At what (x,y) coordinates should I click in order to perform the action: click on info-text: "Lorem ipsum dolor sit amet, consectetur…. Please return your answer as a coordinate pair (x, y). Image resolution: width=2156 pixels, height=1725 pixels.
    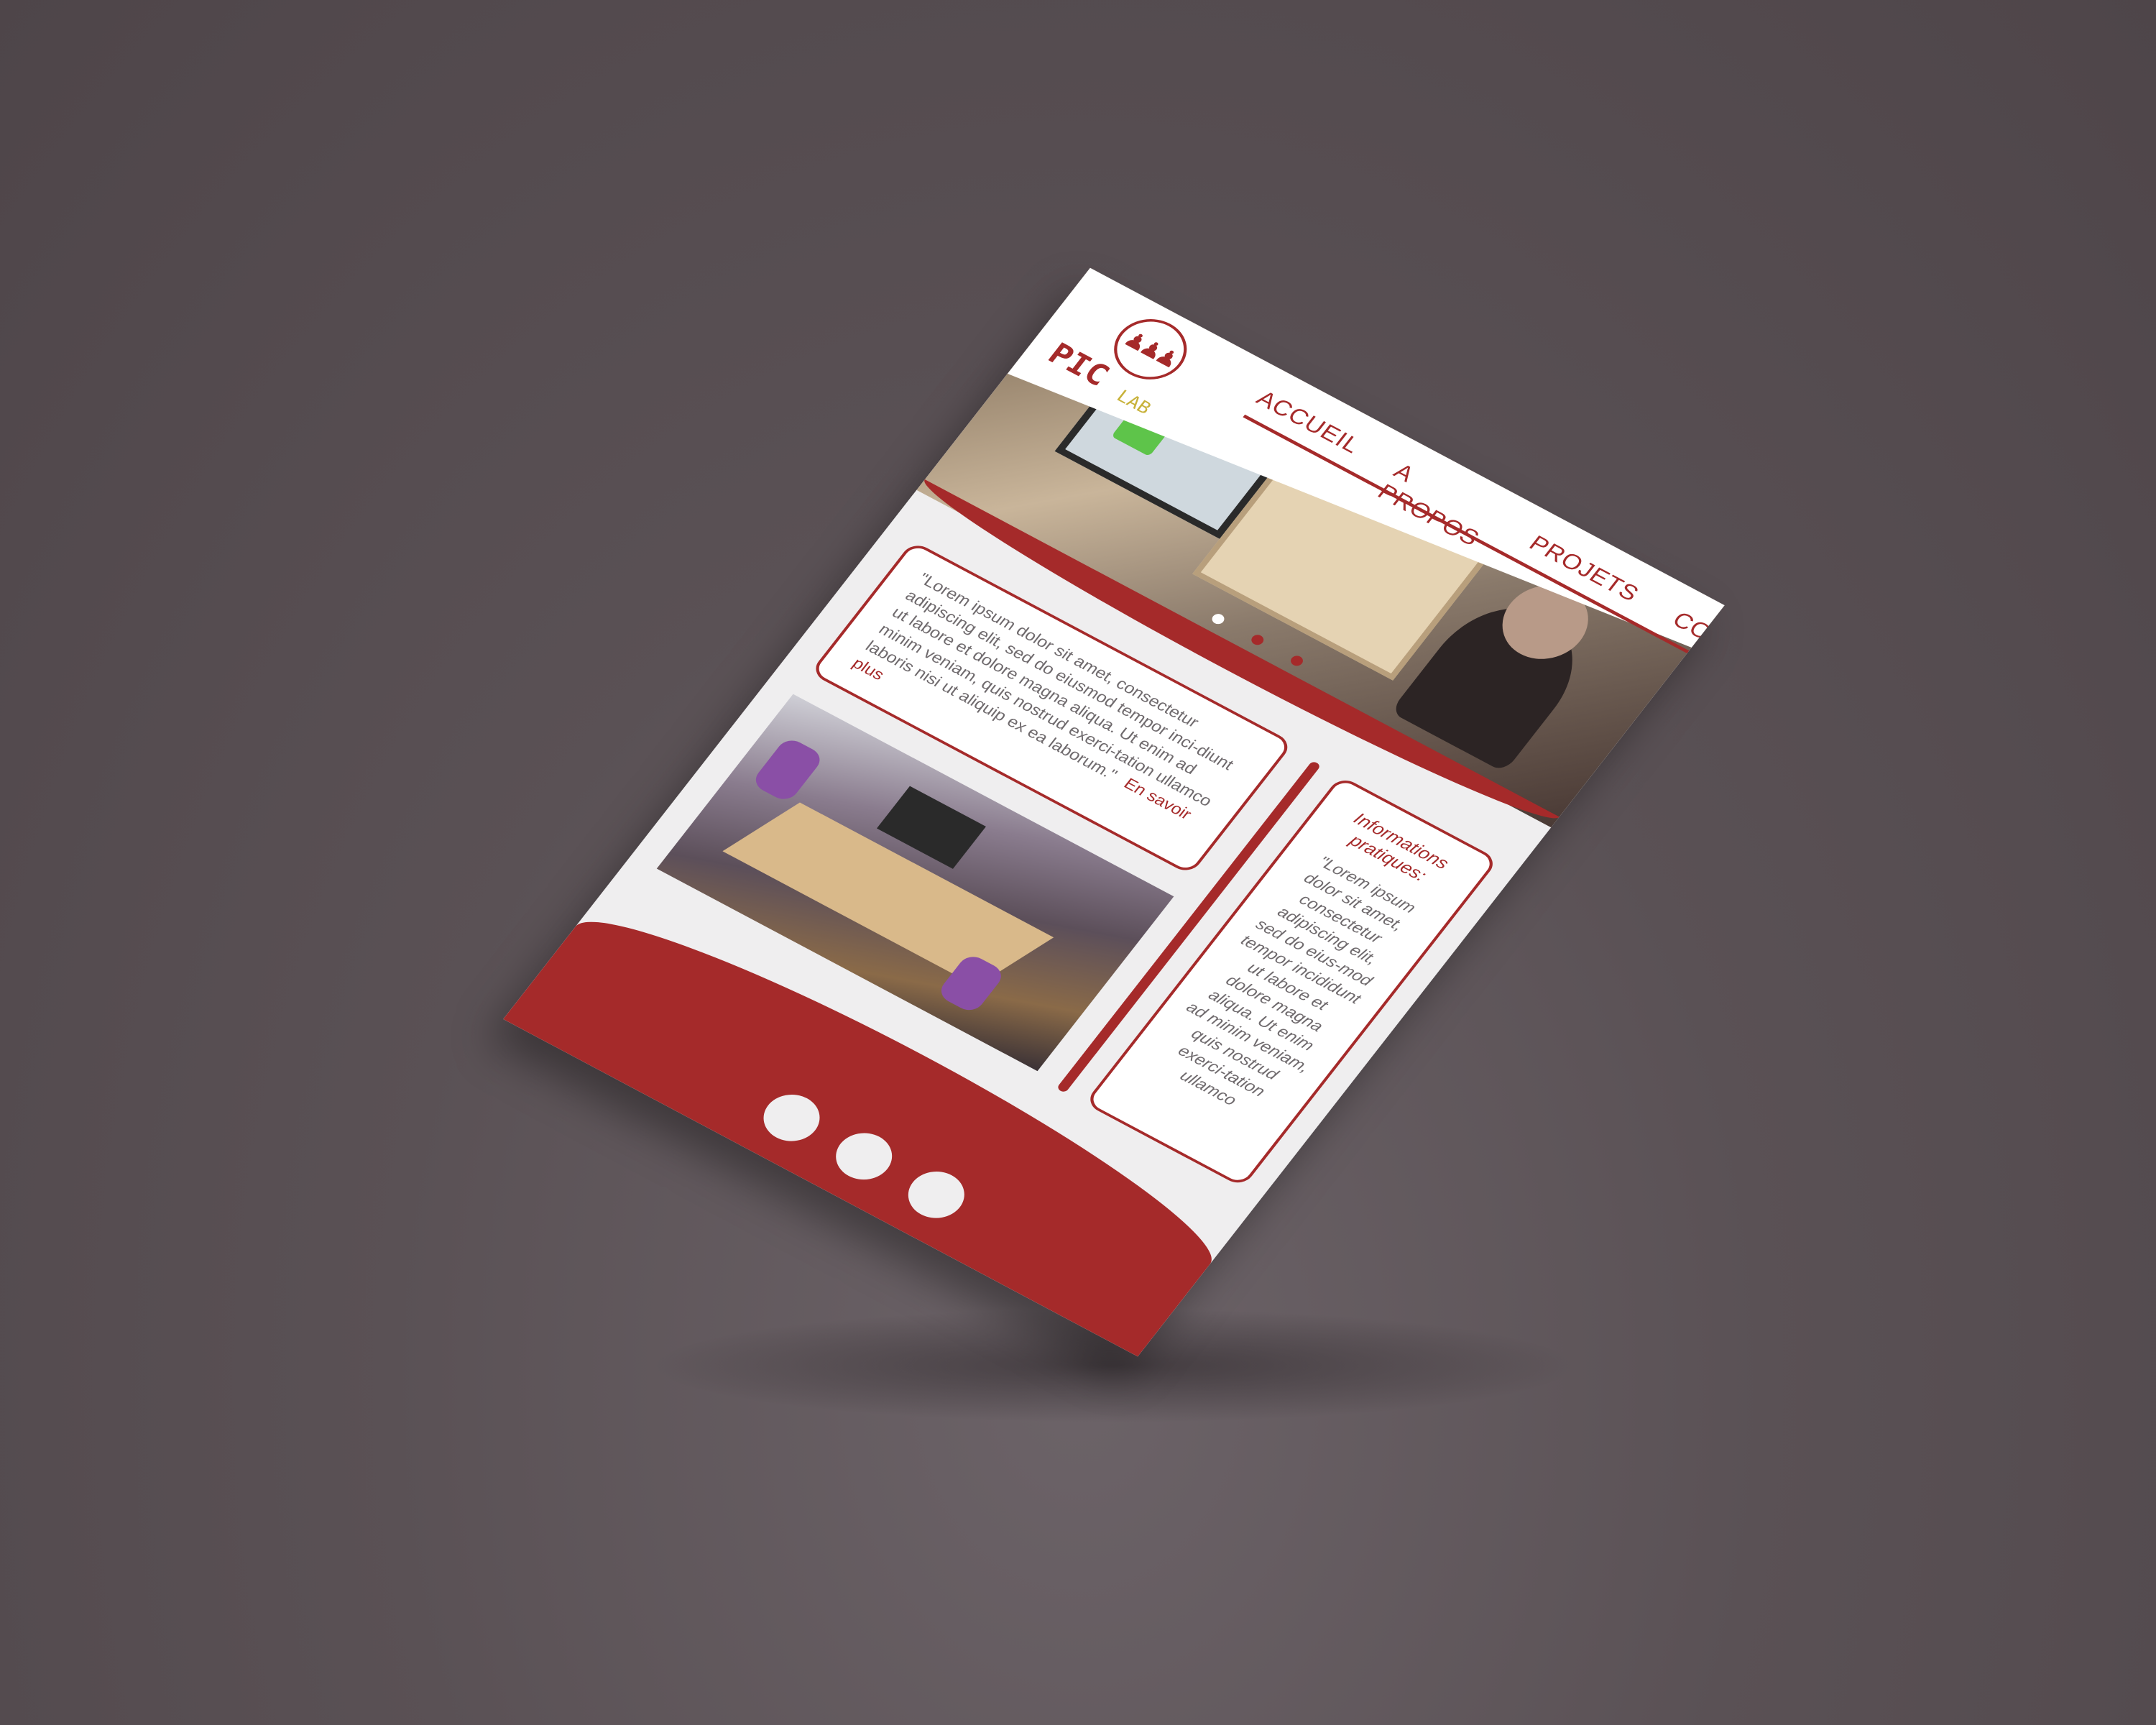
    Looking at the image, I should click on (1296, 981).